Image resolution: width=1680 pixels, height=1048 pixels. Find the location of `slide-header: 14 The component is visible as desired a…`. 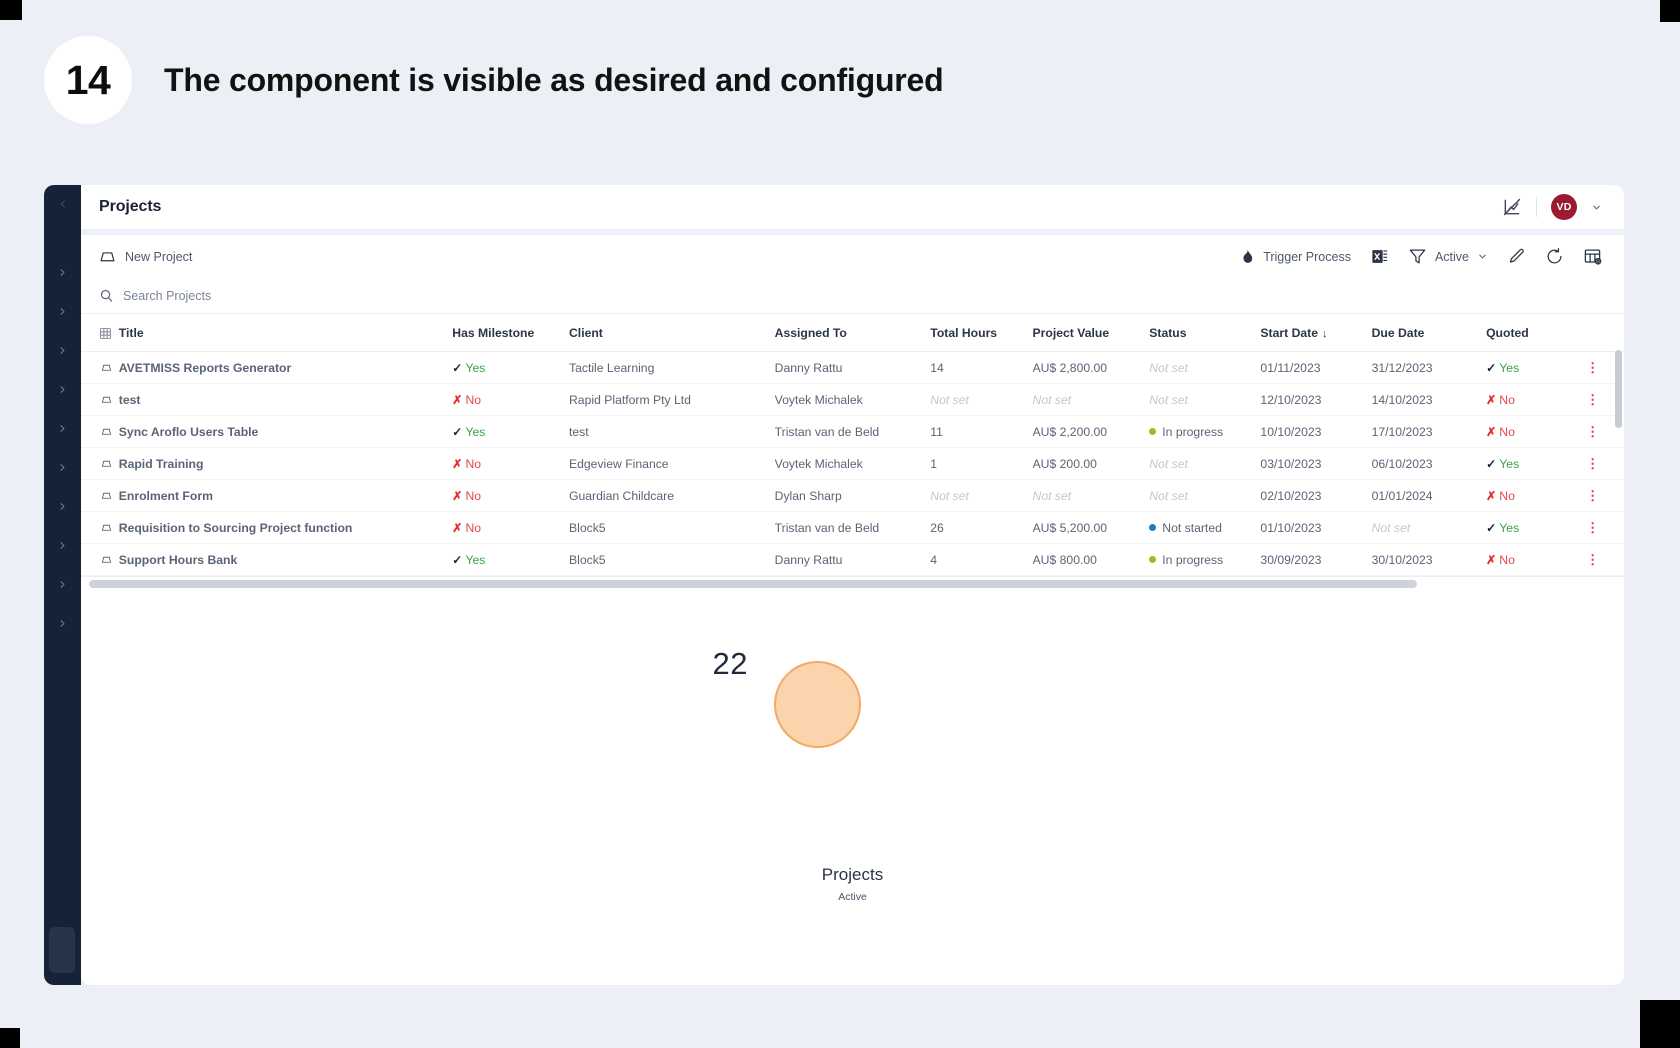

slide-header: 14 The component is visible as desired a… is located at coordinates (472, 80).